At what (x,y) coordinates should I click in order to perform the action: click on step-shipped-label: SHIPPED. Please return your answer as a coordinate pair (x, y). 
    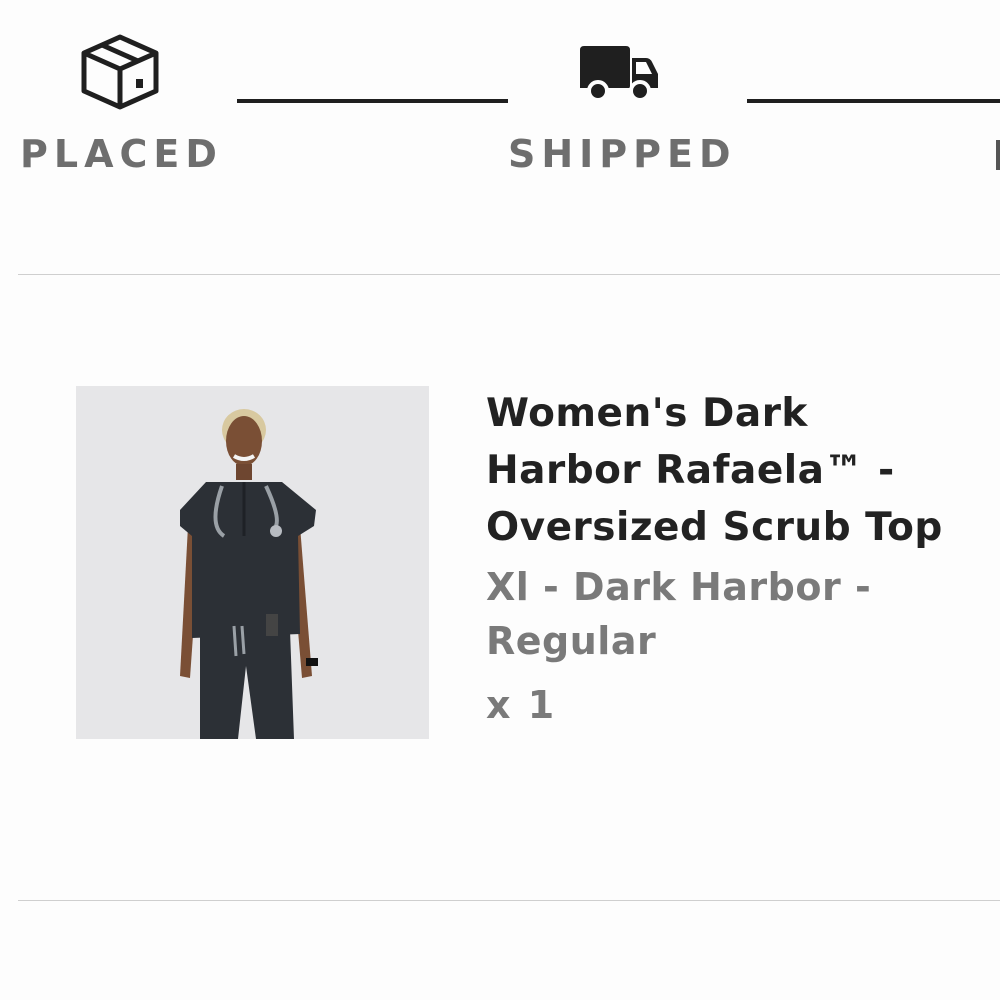
    Looking at the image, I should click on (622, 154).